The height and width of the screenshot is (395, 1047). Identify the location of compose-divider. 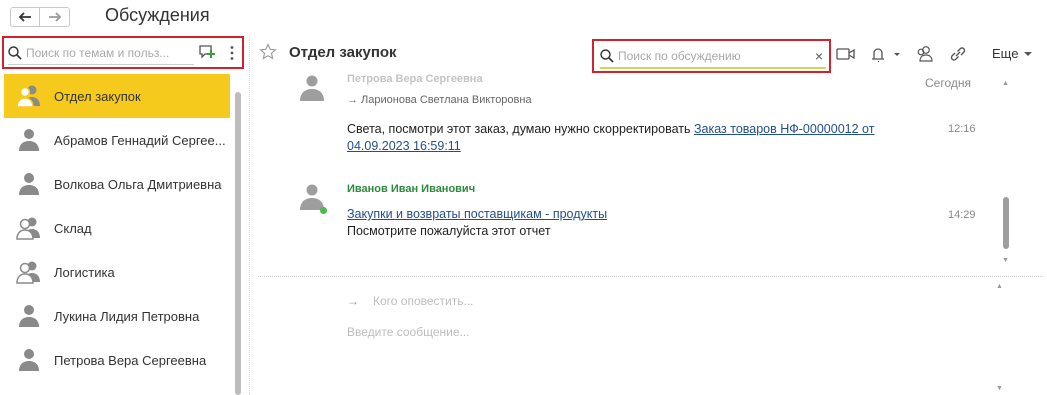
(650, 276).